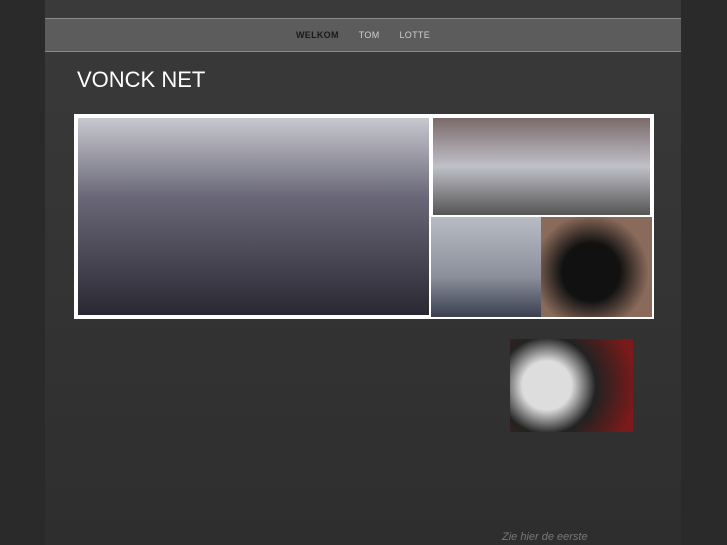  What do you see at coordinates (141, 79) in the screenshot?
I see `site-title: VONCK NET` at bounding box center [141, 79].